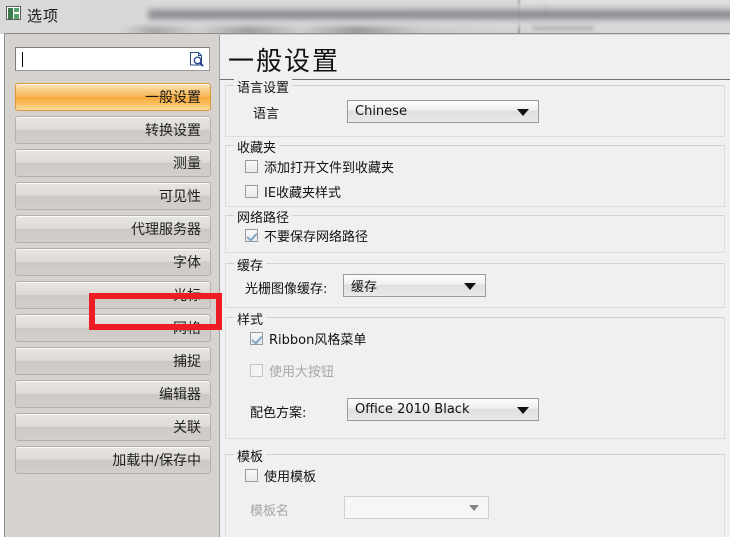 This screenshot has height=537, width=730. I want to click on group-label: 语言设置, so click(263, 86).